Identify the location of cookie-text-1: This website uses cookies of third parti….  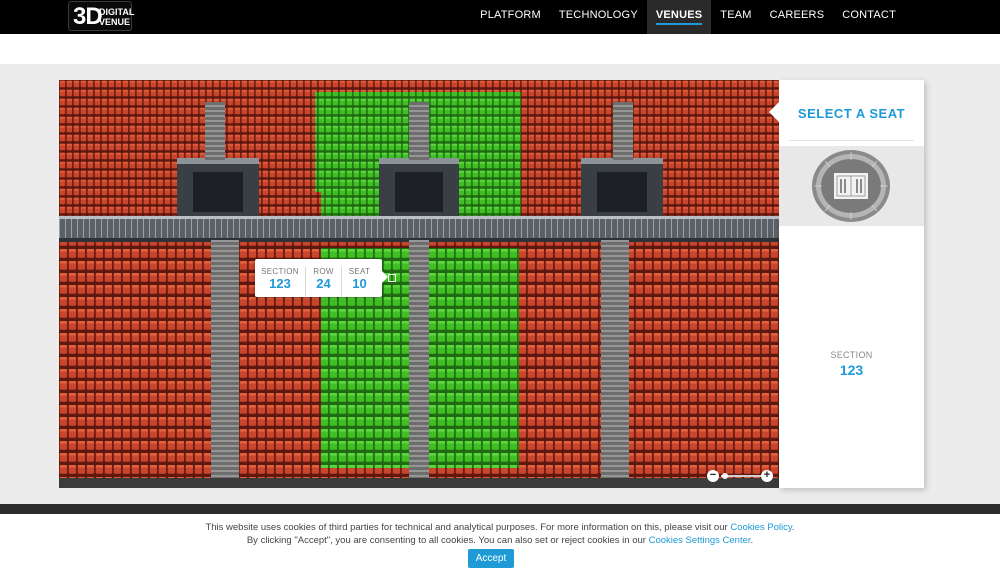
(468, 527).